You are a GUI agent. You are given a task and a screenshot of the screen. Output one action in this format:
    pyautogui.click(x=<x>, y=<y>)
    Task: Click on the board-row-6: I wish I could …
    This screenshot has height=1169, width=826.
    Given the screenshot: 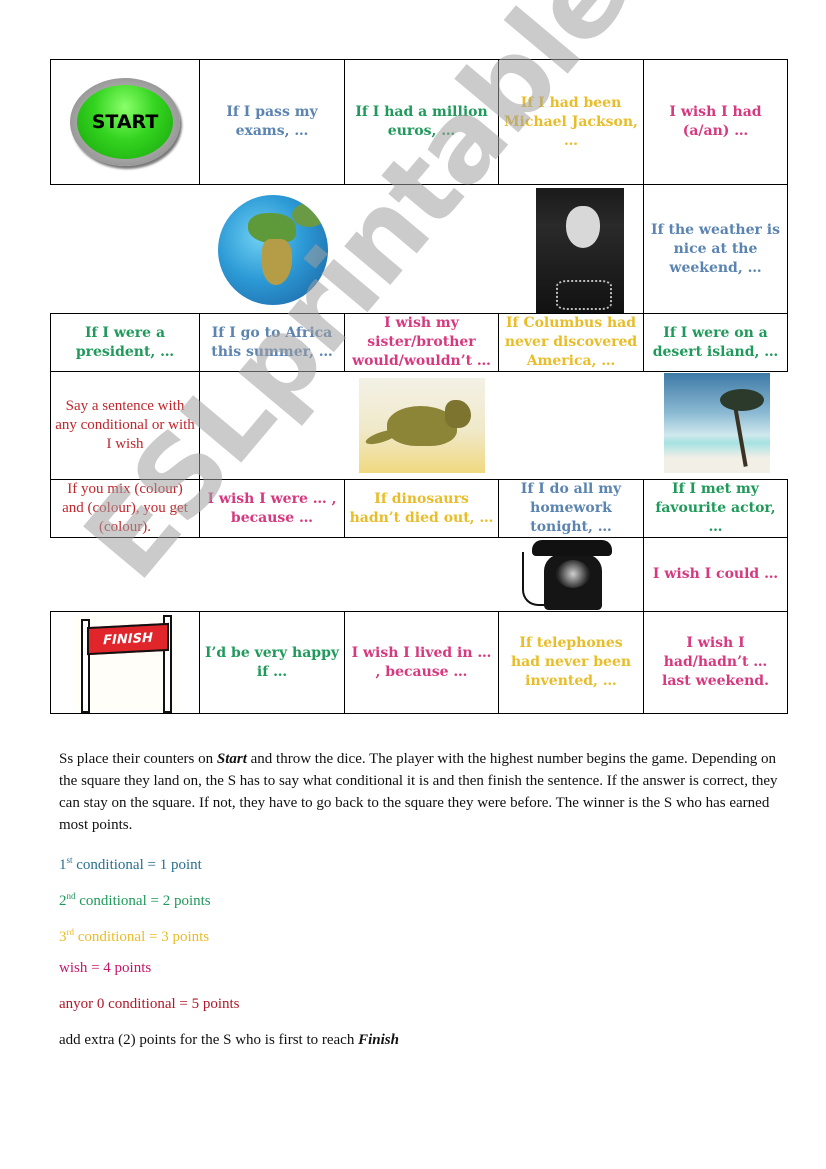 What is the action you would take?
    pyautogui.click(x=419, y=574)
    